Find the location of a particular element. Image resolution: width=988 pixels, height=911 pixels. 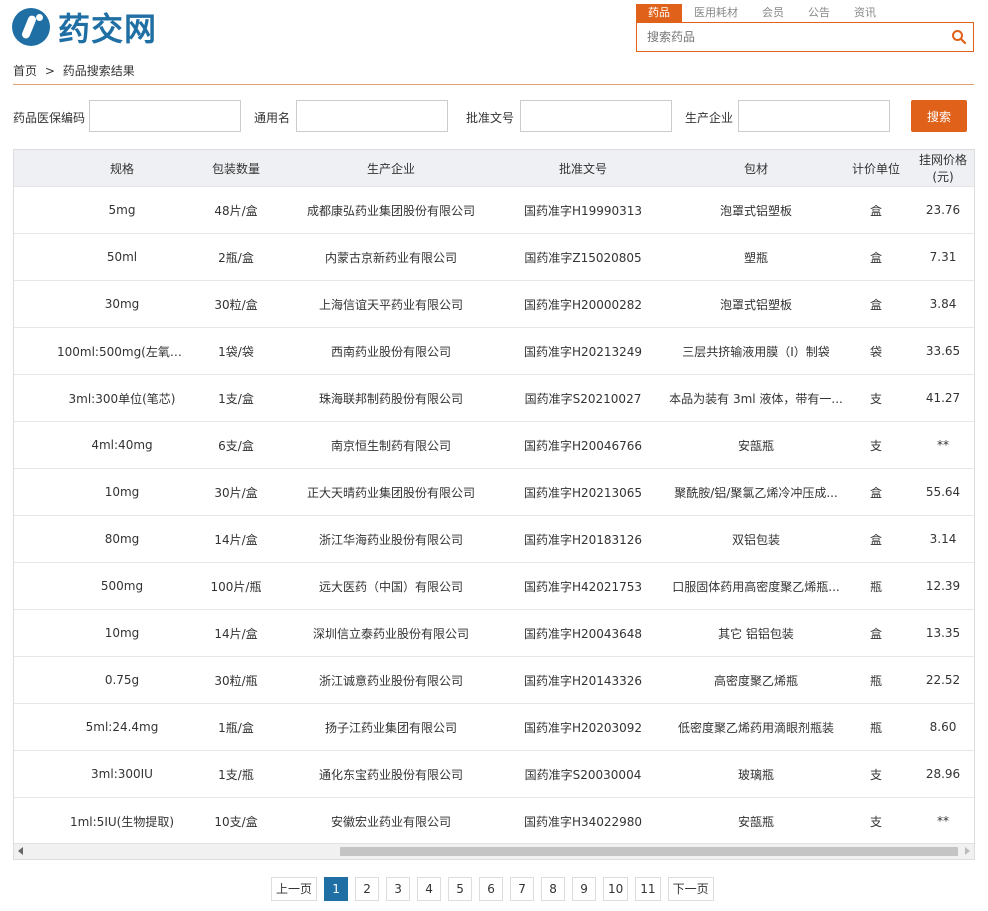

table-cell: 30片/盒 is located at coordinates (236, 492).